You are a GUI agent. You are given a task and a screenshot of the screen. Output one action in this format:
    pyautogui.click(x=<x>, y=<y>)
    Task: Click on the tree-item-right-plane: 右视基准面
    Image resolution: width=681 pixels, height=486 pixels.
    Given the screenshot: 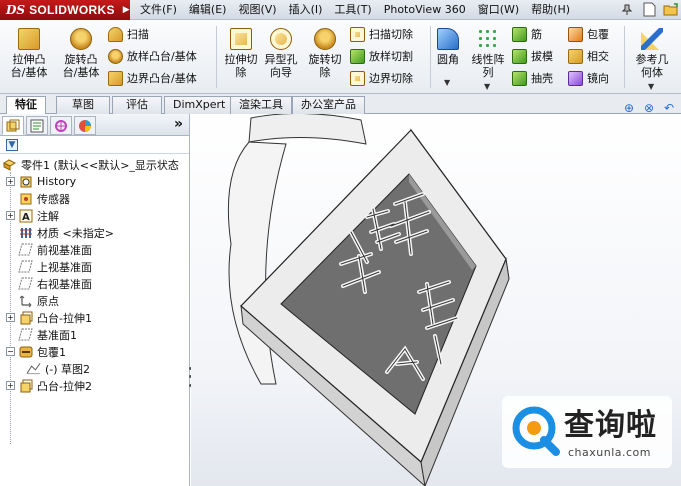 What is the action you would take?
    pyautogui.click(x=49, y=283)
    